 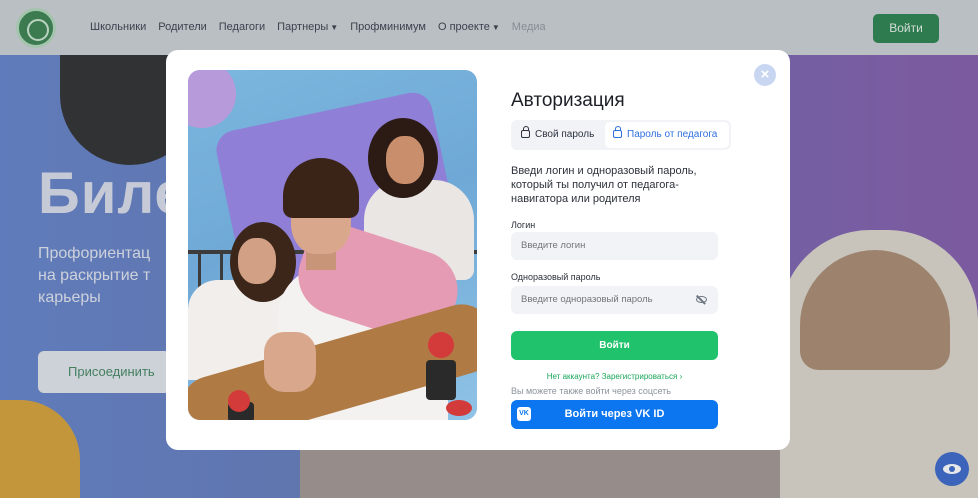 What do you see at coordinates (441, 380) in the screenshot?
I see `photo-truck` at bounding box center [441, 380].